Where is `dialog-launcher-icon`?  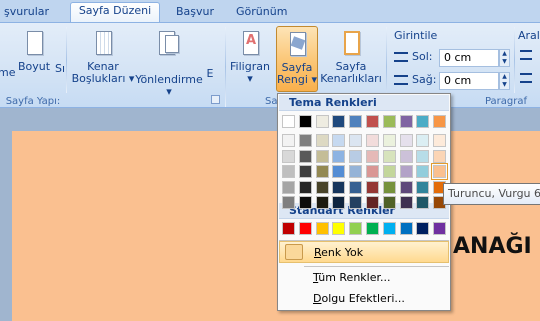
dialog-launcher-icon is located at coordinates (215, 99).